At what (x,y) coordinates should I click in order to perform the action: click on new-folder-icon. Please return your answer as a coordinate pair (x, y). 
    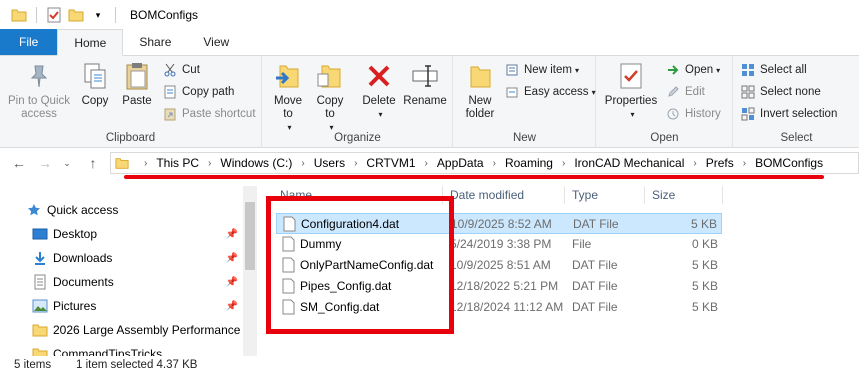
    Looking at the image, I should click on (76, 15).